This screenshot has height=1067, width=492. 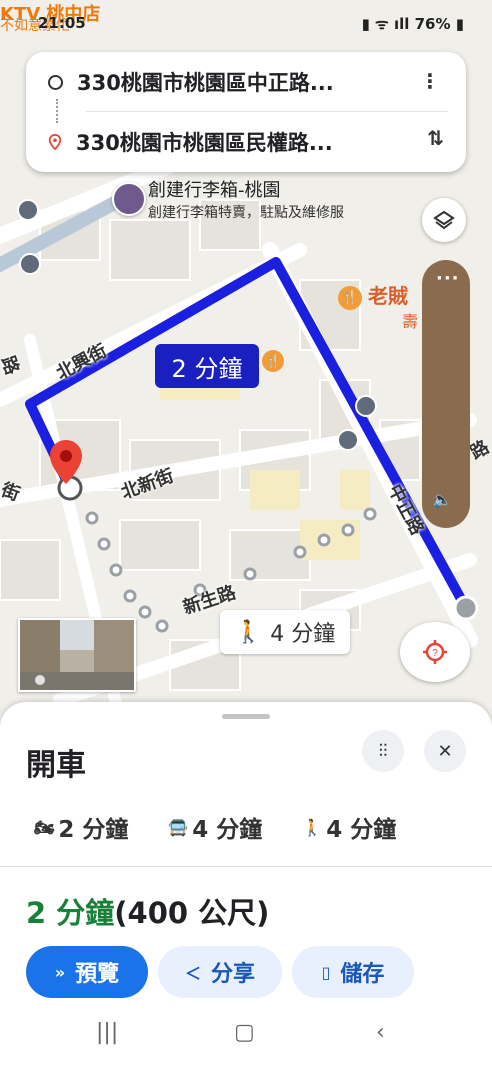 What do you see at coordinates (246, 716) in the screenshot?
I see `sheet-drag-handle` at bounding box center [246, 716].